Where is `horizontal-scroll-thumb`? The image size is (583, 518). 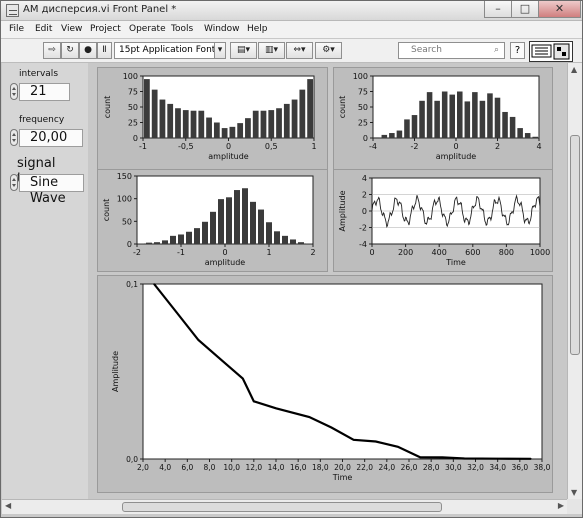 horizontal-scroll-thumb is located at coordinates (282, 507).